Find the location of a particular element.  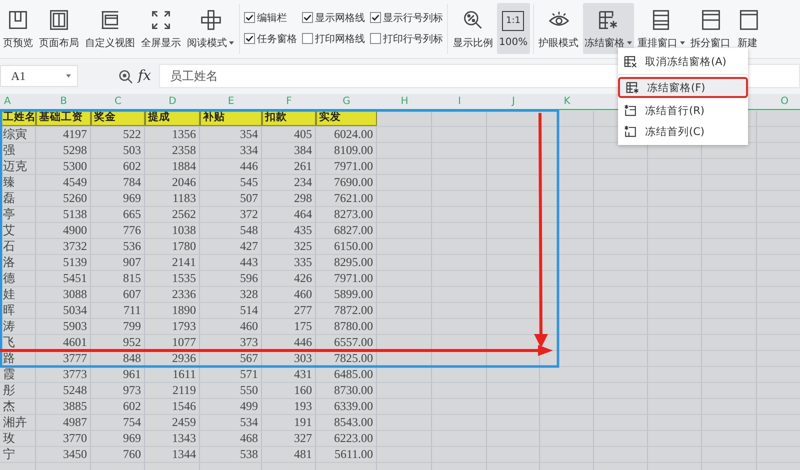

menu-item: 冻结首行(R) is located at coordinates (683, 110).